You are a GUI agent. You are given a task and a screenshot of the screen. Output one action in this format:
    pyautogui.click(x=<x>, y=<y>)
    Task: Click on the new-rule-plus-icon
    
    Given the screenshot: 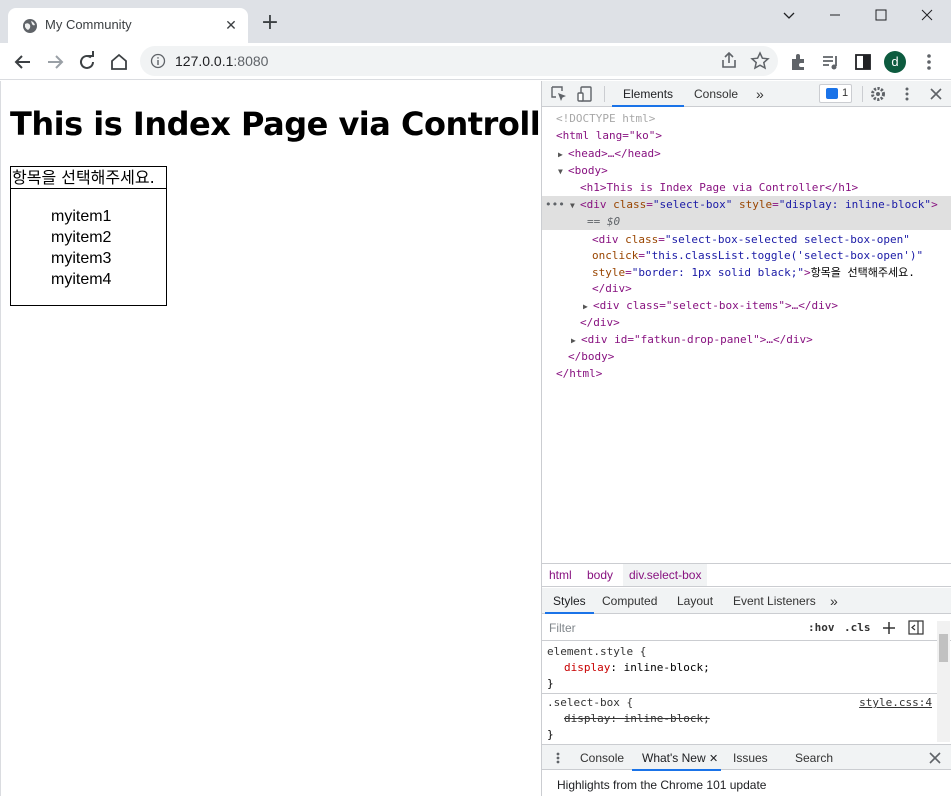 What is the action you would take?
    pyautogui.click(x=889, y=628)
    